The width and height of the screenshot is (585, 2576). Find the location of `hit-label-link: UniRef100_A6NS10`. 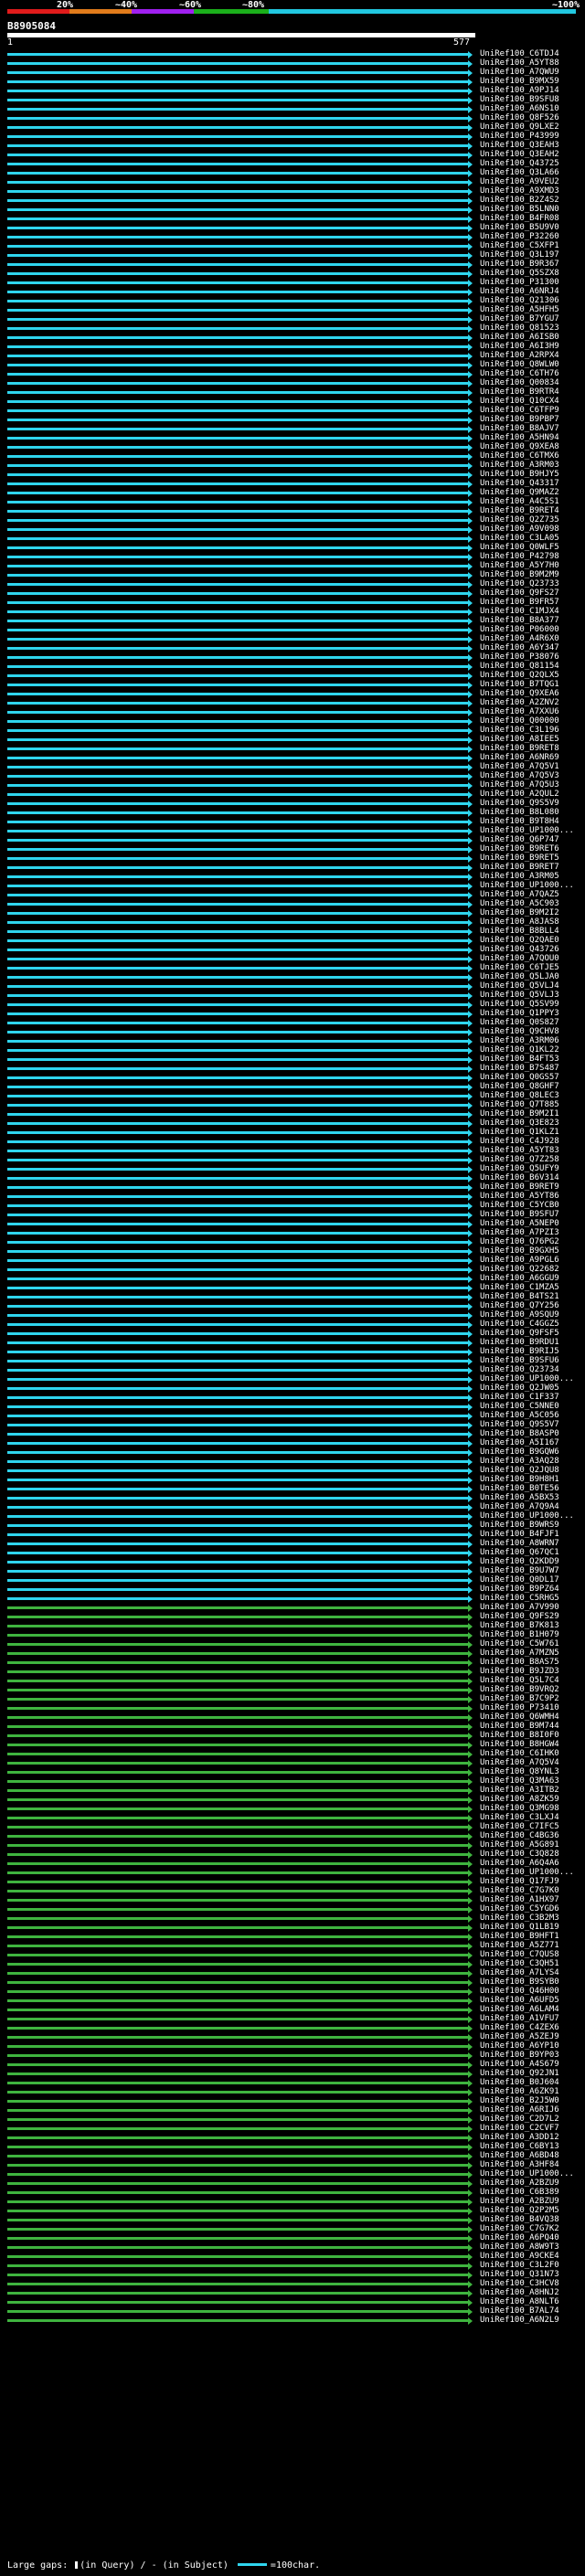

hit-label-link: UniRef100_A6NS10 is located at coordinates (519, 108).